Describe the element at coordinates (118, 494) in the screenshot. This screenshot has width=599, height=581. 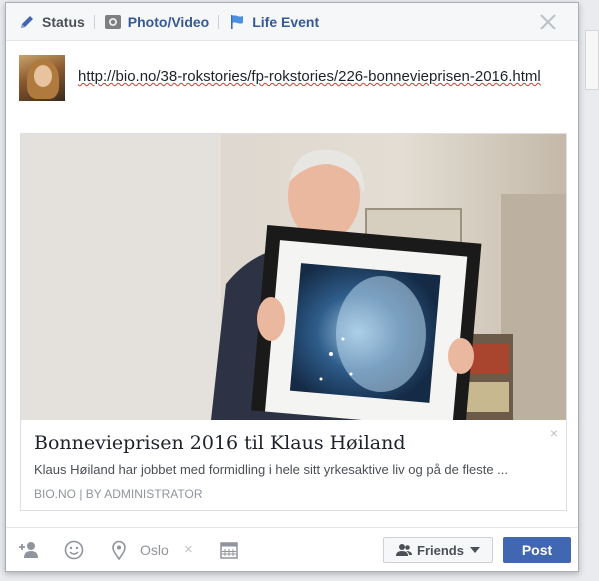
I see `link-preview-source: BIO.NO | BY ADMINISTRATOR` at that location.